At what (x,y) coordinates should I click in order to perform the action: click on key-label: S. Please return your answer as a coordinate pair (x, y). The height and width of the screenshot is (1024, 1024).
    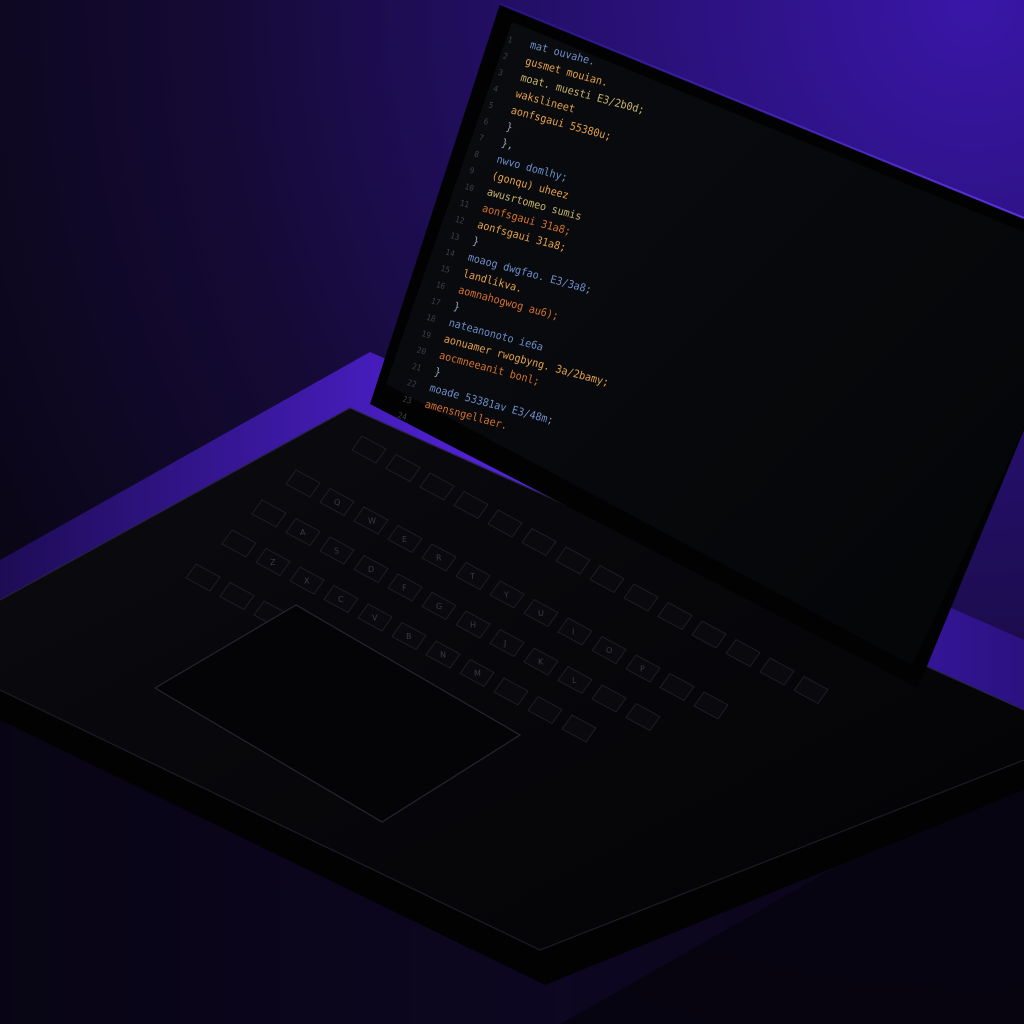
    Looking at the image, I should click on (336, 551).